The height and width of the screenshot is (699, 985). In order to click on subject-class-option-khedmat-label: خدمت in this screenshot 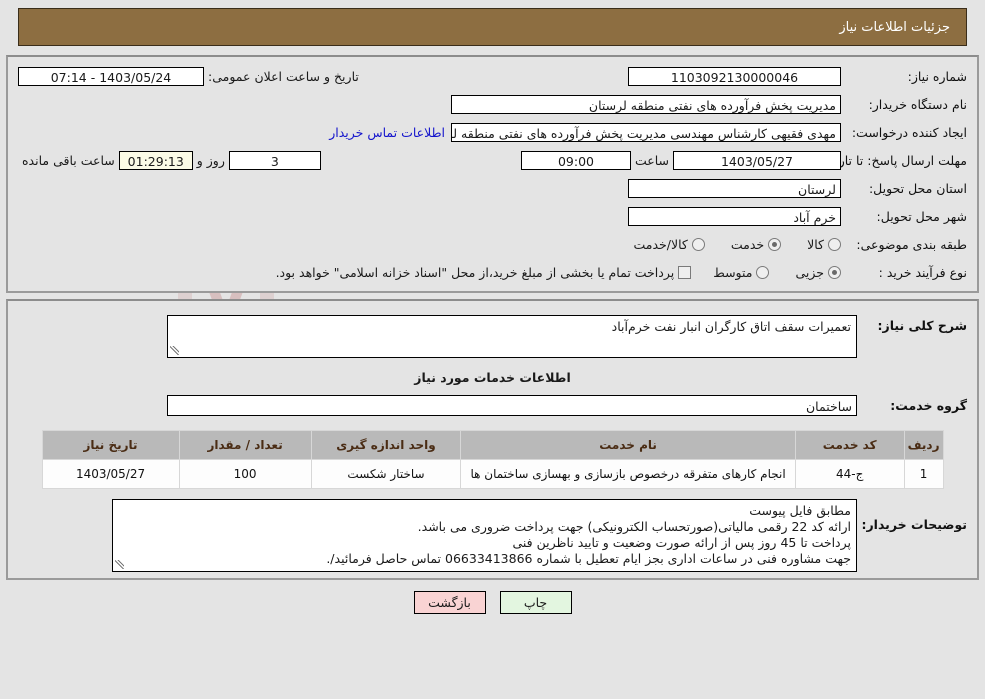, I will do `click(747, 244)`.